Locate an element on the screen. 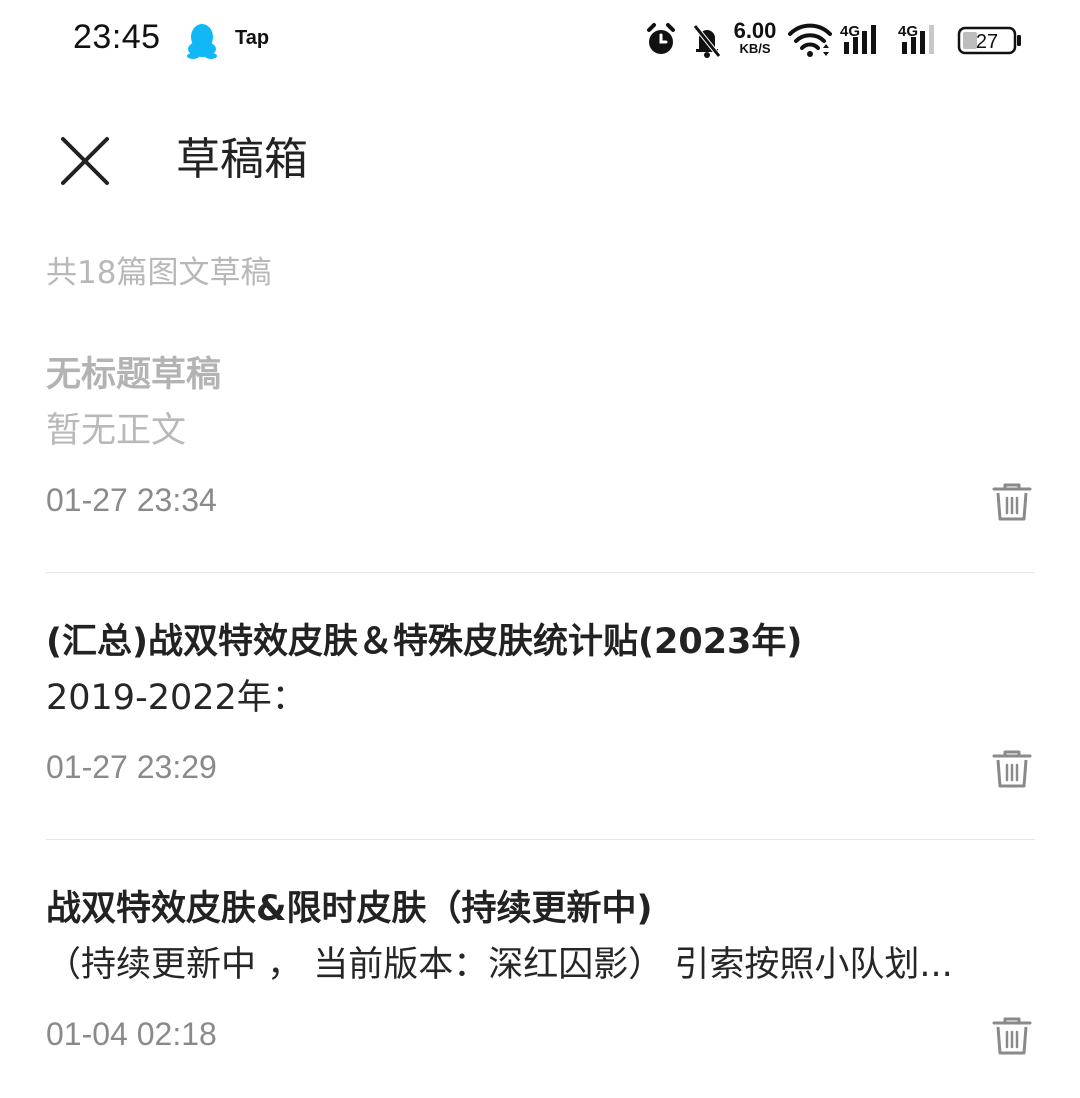 This screenshot has width=1080, height=1098. network-speed: 6.00 KB/S is located at coordinates (755, 40).